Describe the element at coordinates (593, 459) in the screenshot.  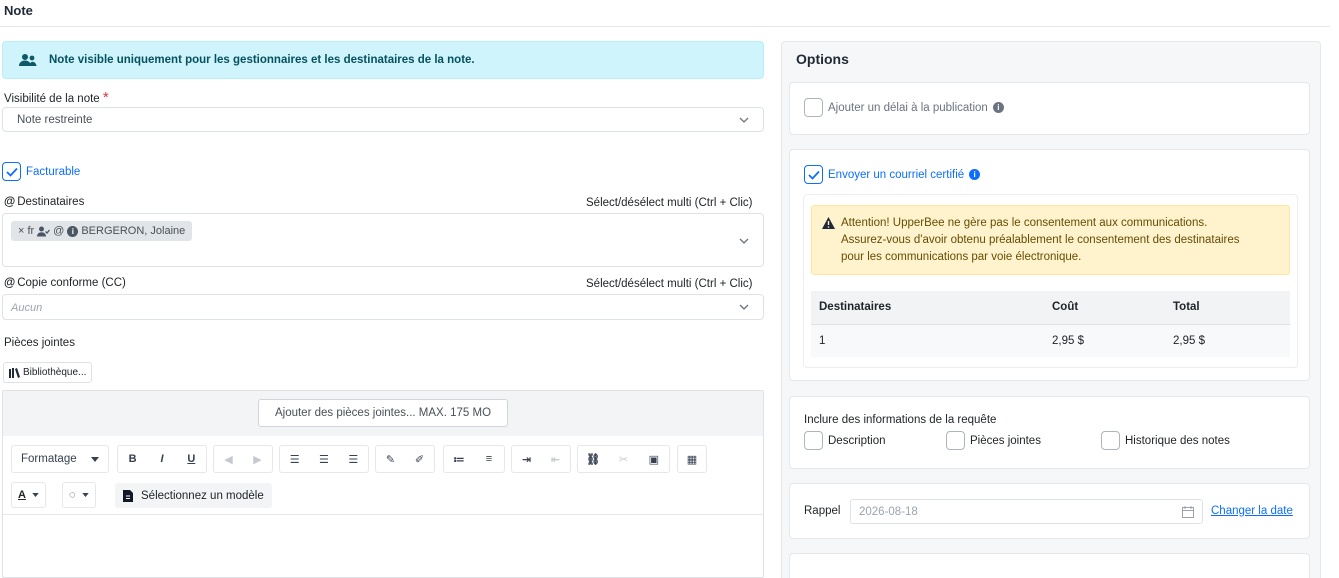
I see `link-icon: ⛓` at that location.